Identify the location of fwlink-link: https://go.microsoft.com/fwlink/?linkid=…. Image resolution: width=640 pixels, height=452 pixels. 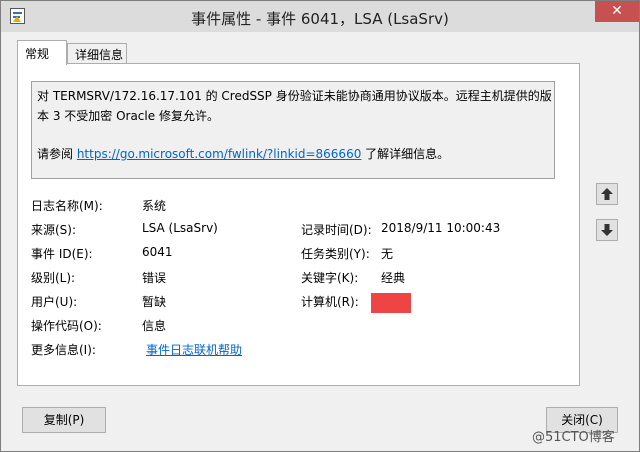
(219, 154).